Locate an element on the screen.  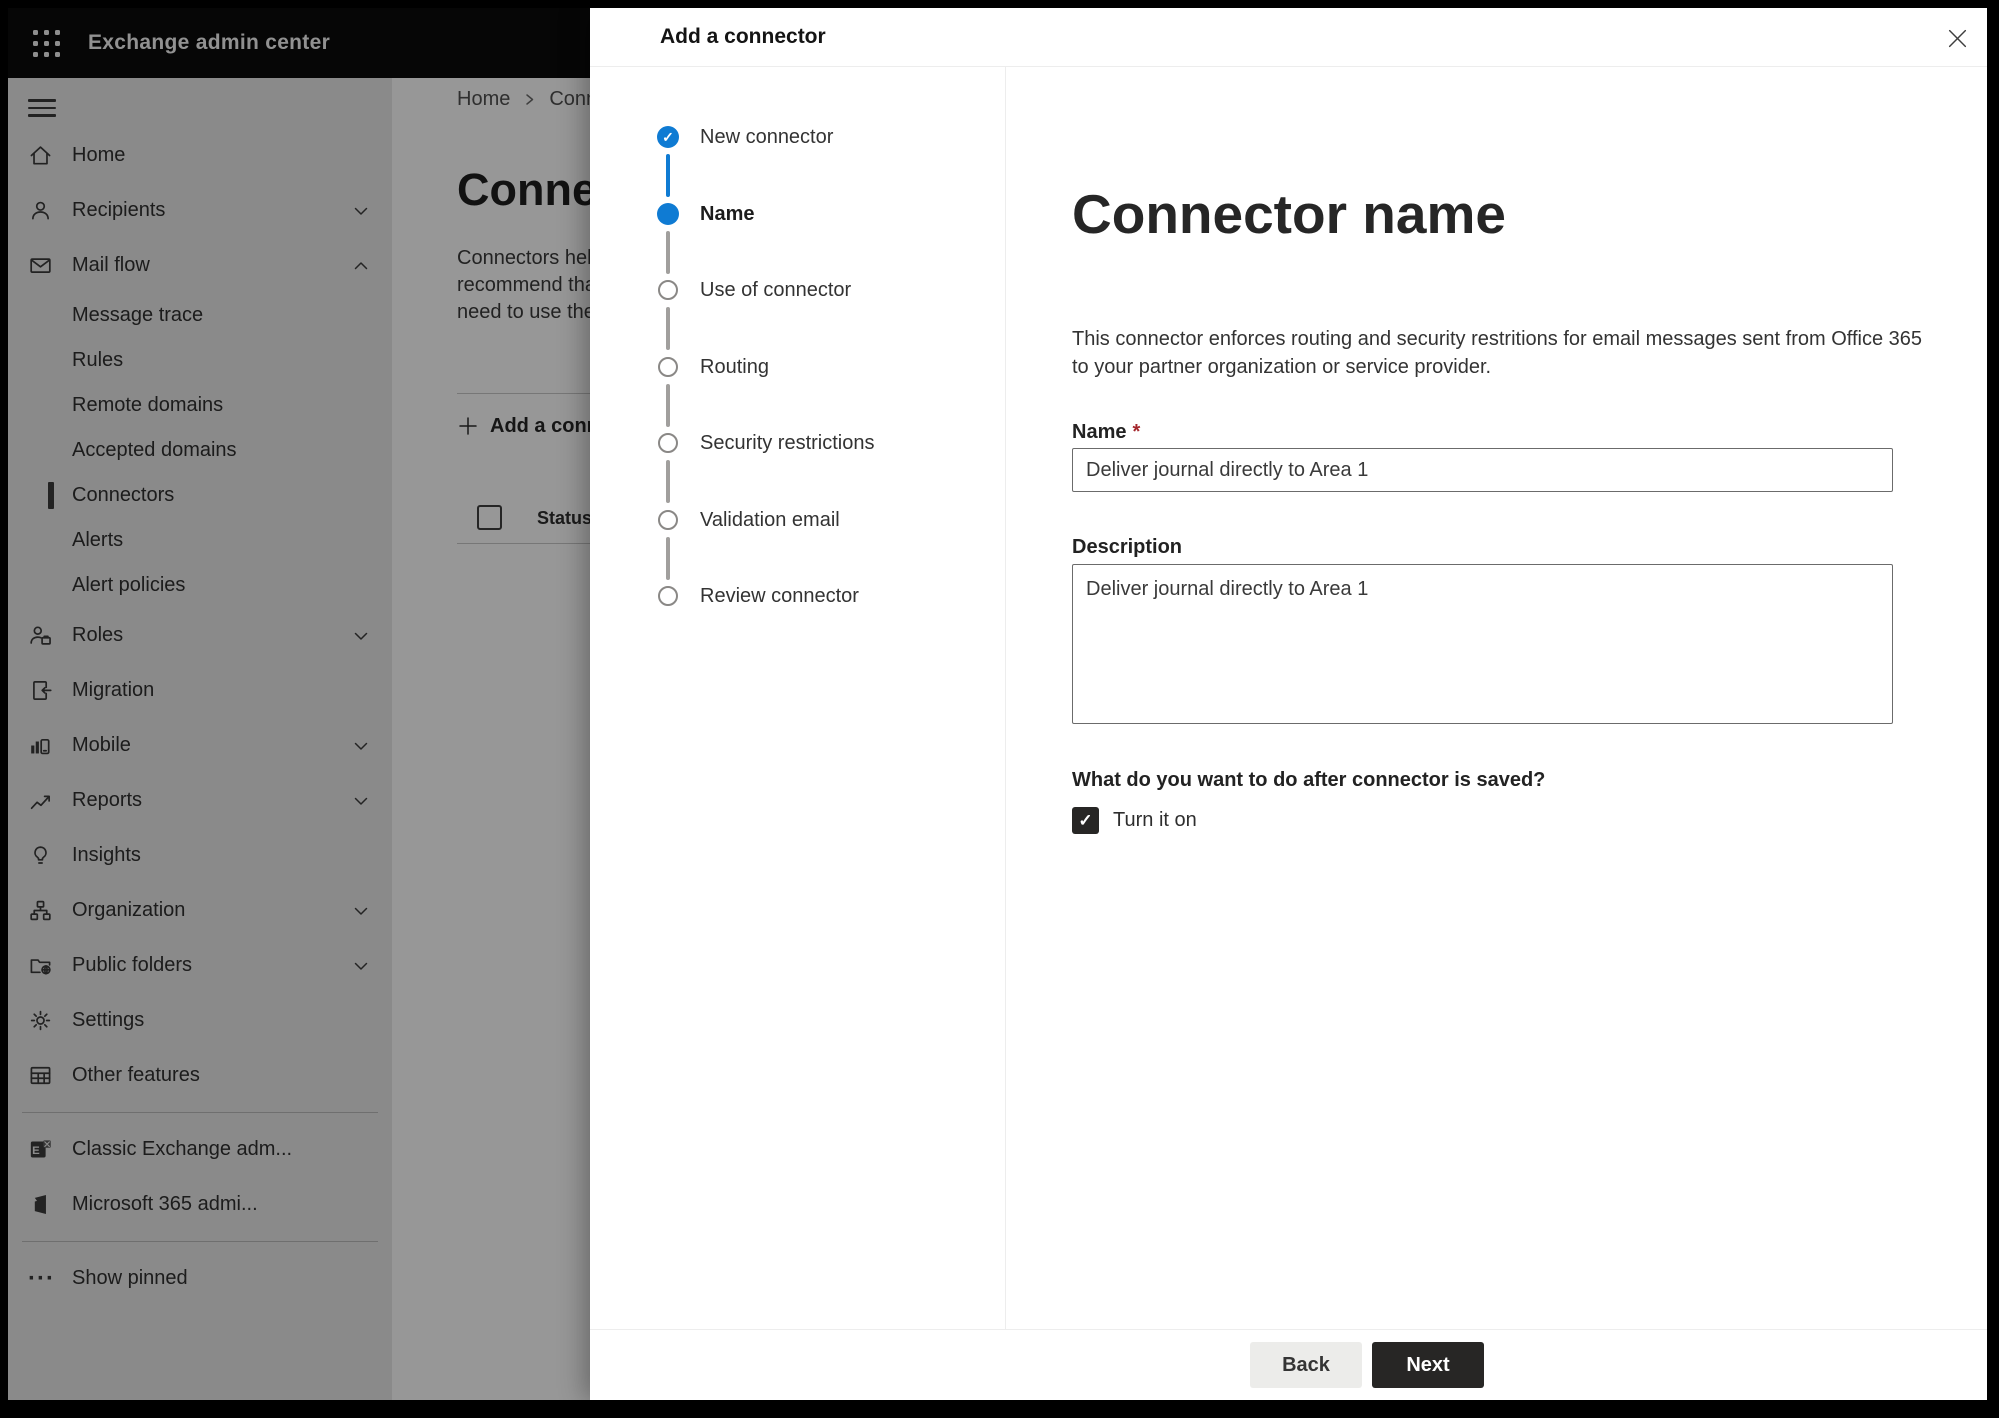
next-button: Next is located at coordinates (1428, 1365).